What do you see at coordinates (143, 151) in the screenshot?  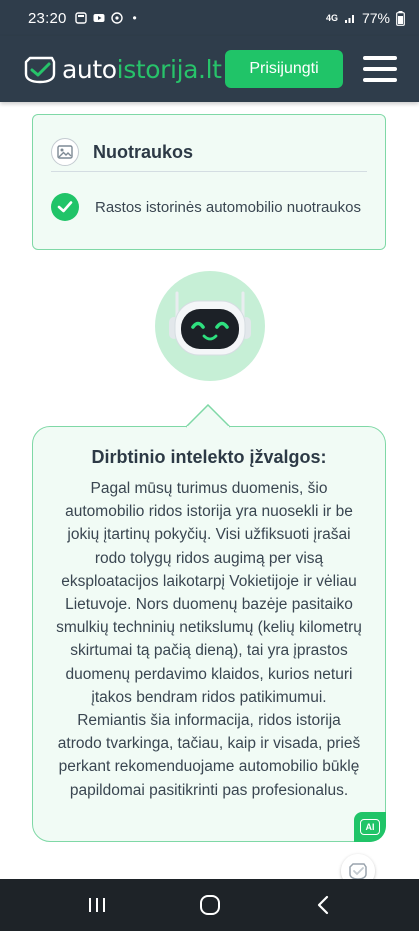 I see `photos-card-title: Nuotraukos` at bounding box center [143, 151].